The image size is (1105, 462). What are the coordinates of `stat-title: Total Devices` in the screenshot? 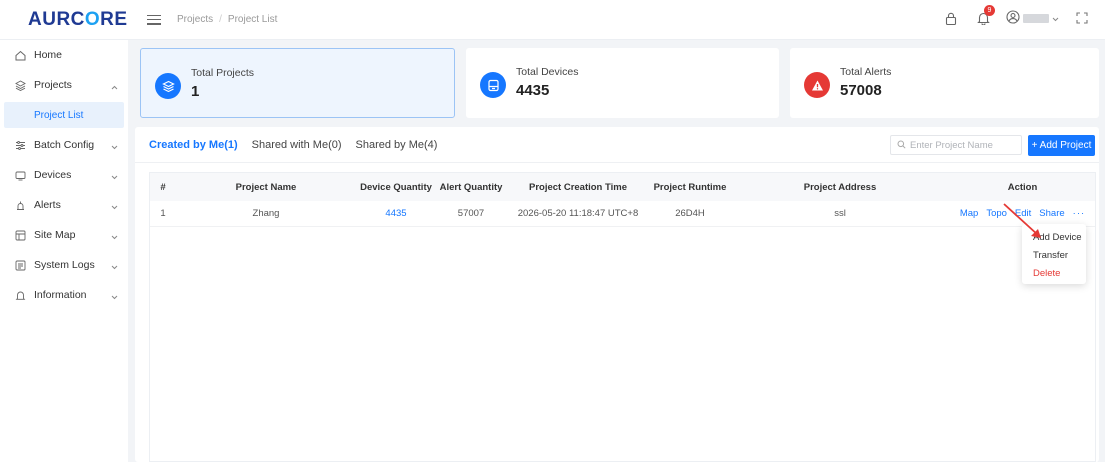 It's located at (547, 72).